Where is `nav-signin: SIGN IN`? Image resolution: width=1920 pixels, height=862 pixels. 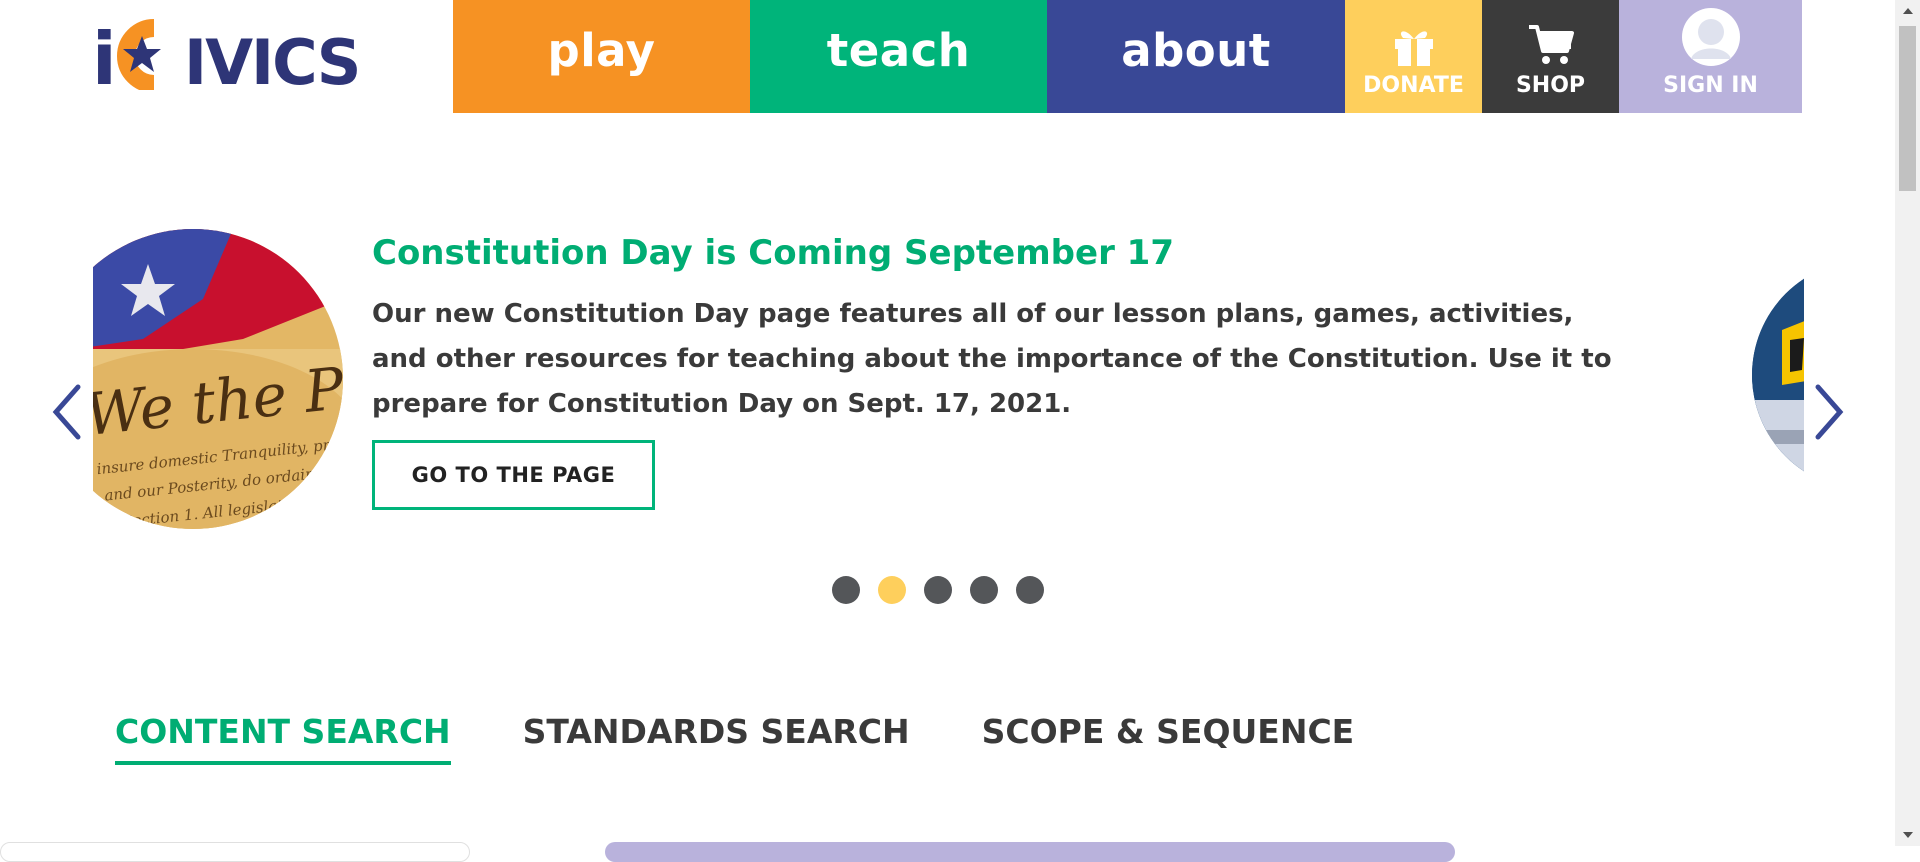 nav-signin: SIGN IN is located at coordinates (1710, 56).